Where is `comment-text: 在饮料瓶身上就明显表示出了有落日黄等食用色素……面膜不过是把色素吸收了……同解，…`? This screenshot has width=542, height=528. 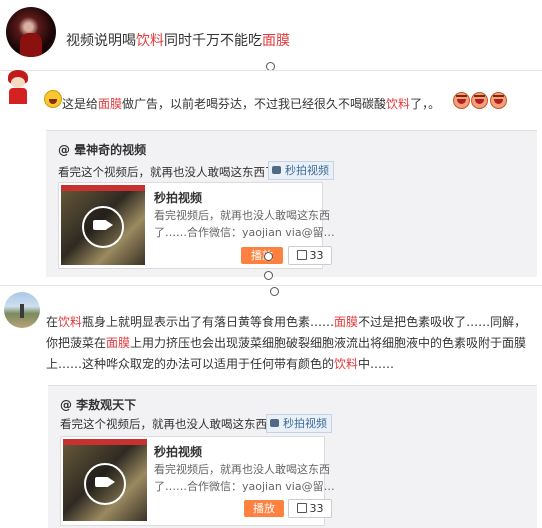 comment-text: 在饮料瓶身上就明显表示出了有落日黄等食用色素……面膜不过是把色素吸收了……同解，… is located at coordinates (286, 343).